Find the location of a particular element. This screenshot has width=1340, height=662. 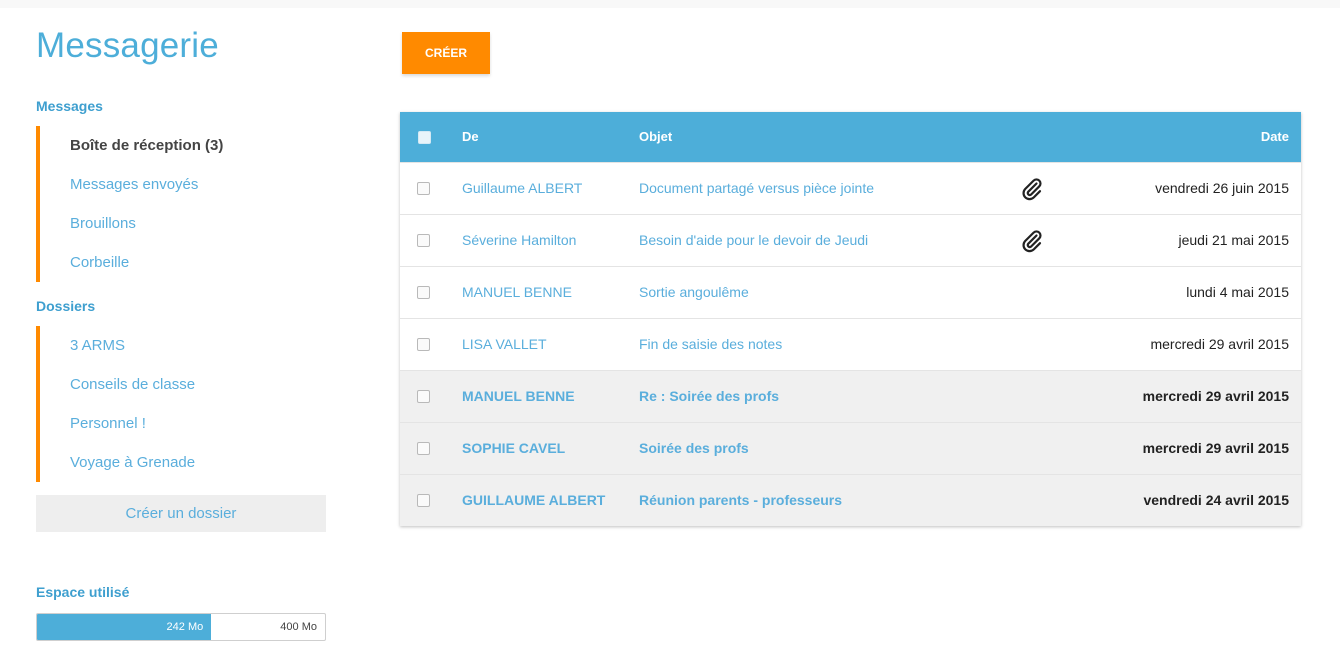

storage-used-label: 242 Mo is located at coordinates (185, 627).